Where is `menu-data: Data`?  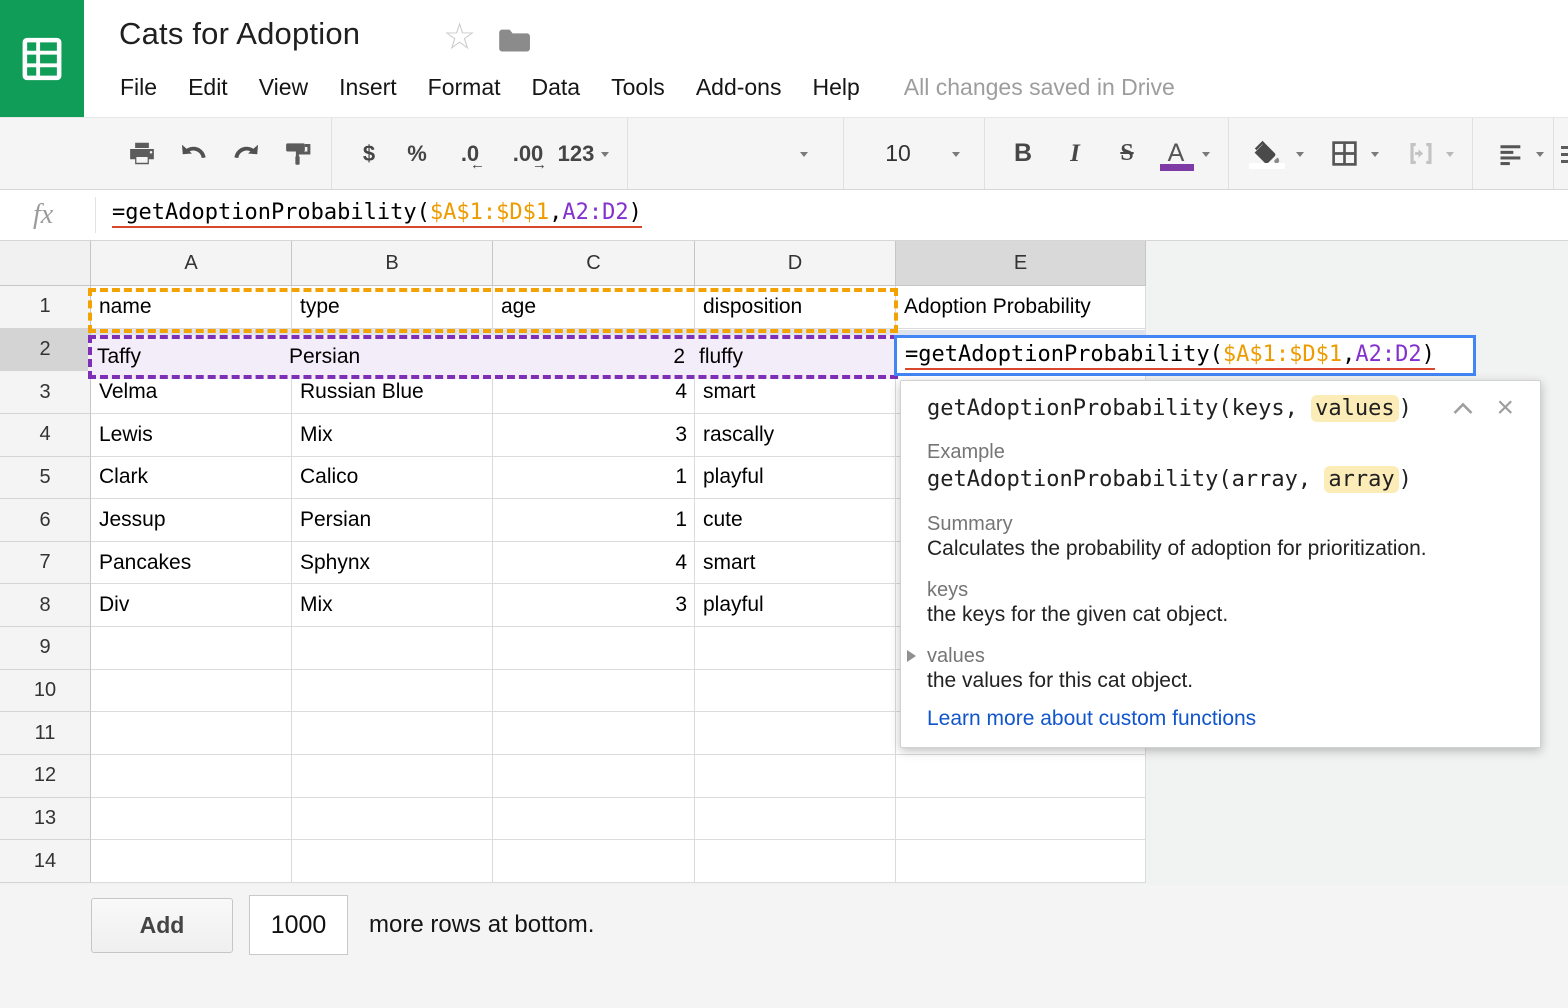 menu-data: Data is located at coordinates (556, 87).